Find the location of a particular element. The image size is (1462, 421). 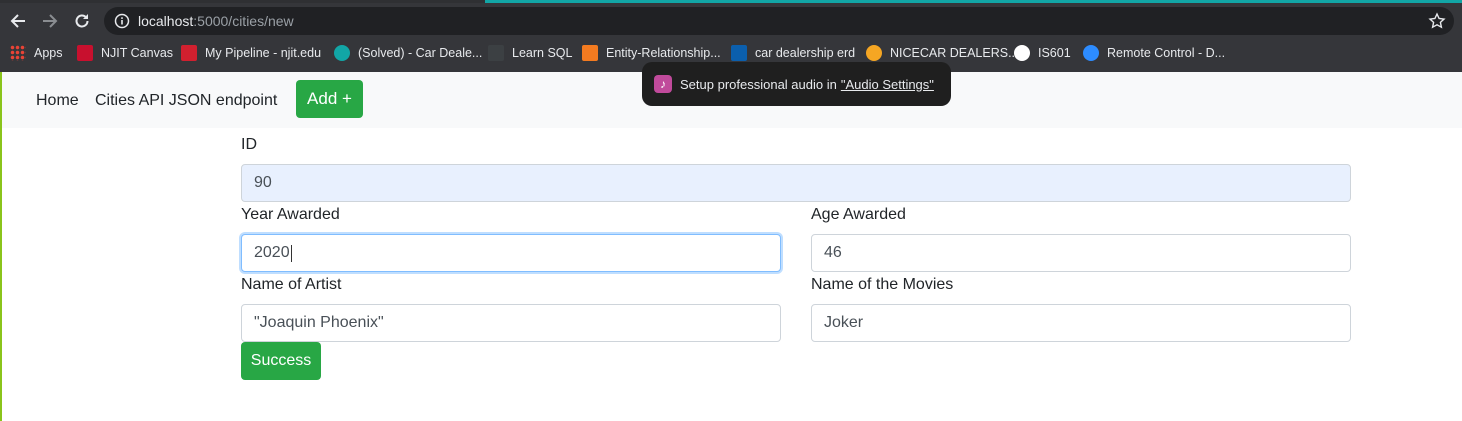

movie-value: Joker is located at coordinates (844, 322).